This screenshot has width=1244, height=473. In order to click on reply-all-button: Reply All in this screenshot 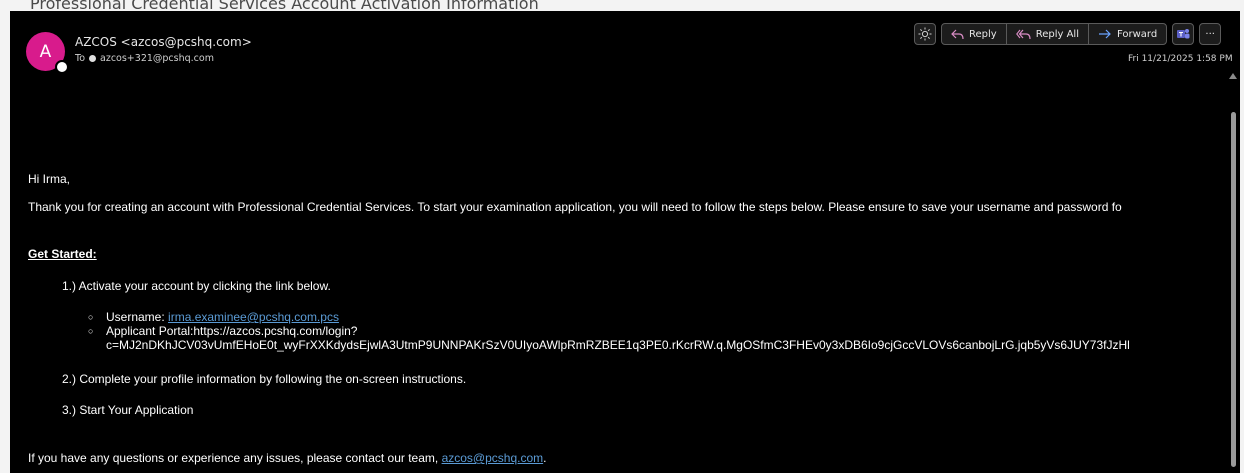, I will do `click(1048, 34)`.